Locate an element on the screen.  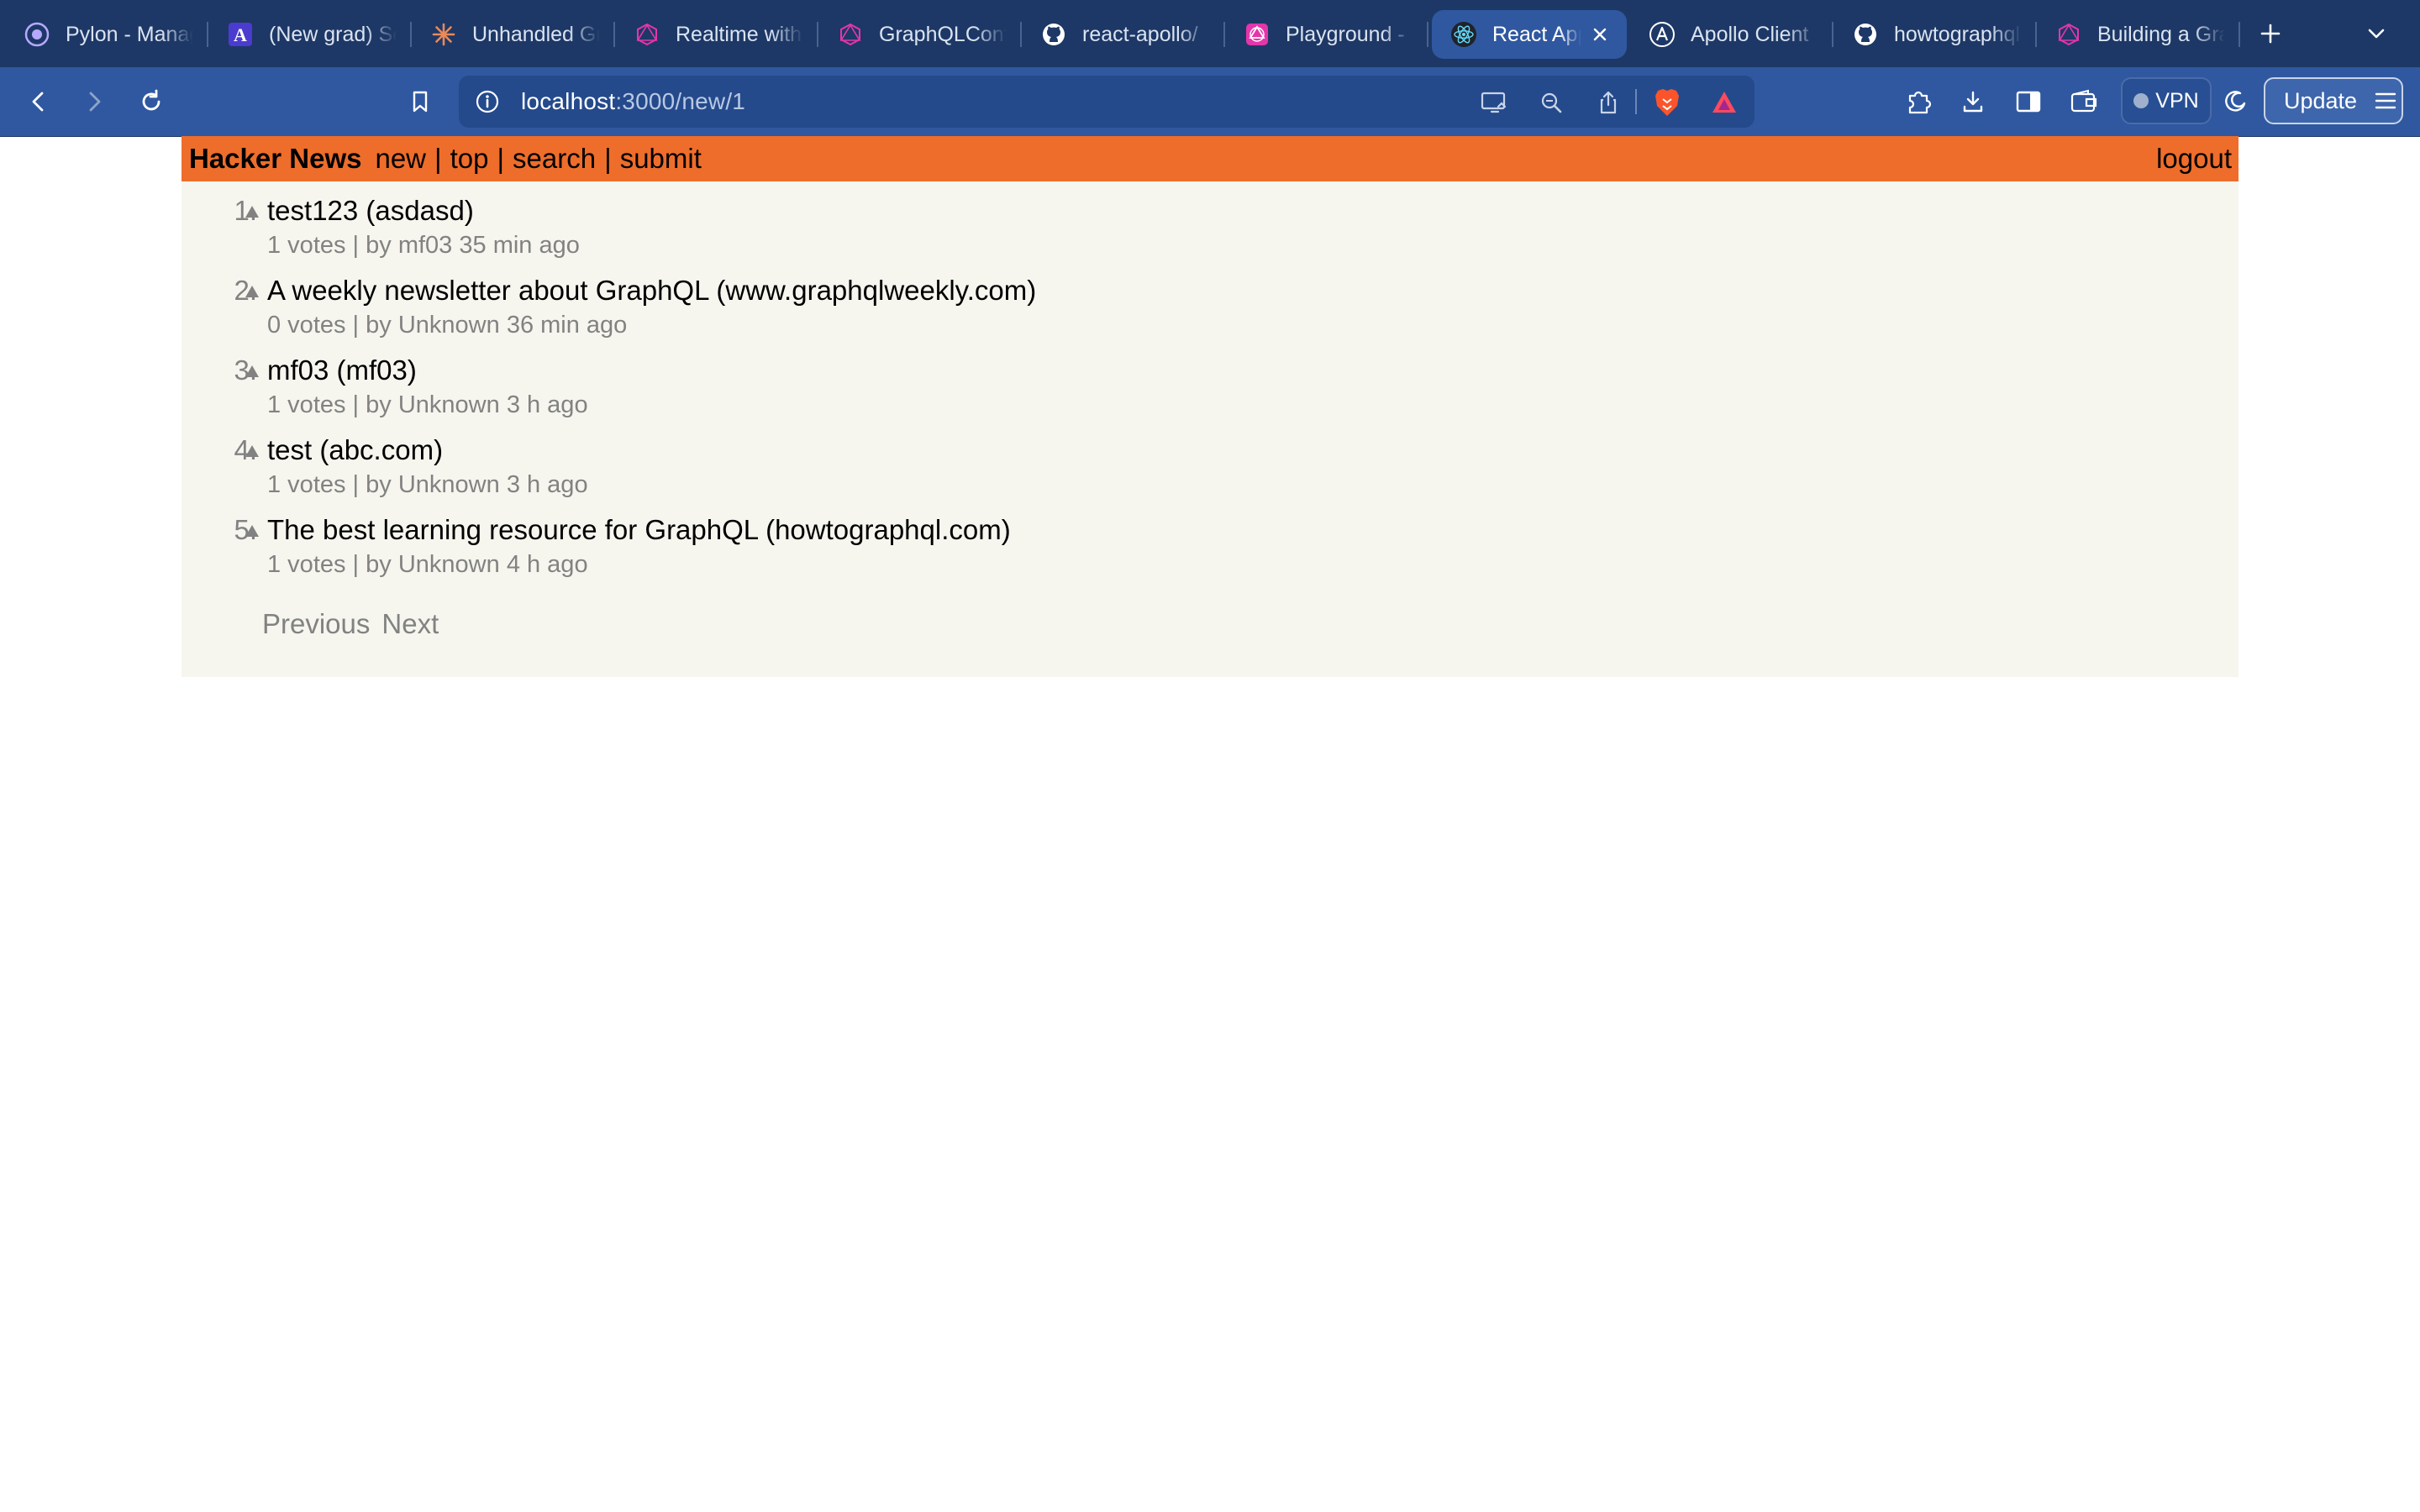
wallet-button is located at coordinates (2084, 101).